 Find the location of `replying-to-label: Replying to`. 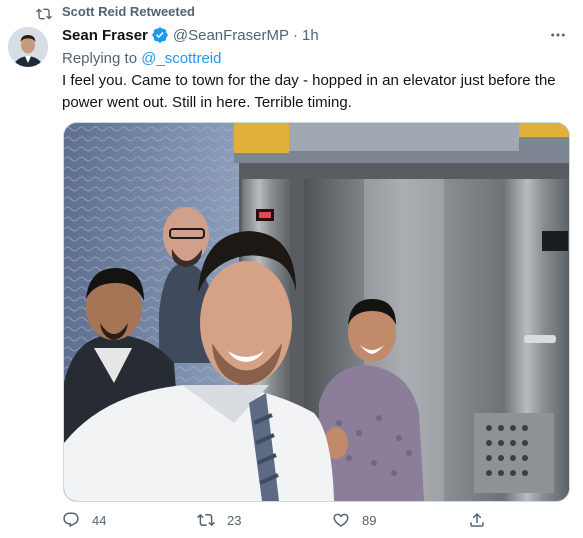

replying-to-label: Replying to is located at coordinates (102, 58).